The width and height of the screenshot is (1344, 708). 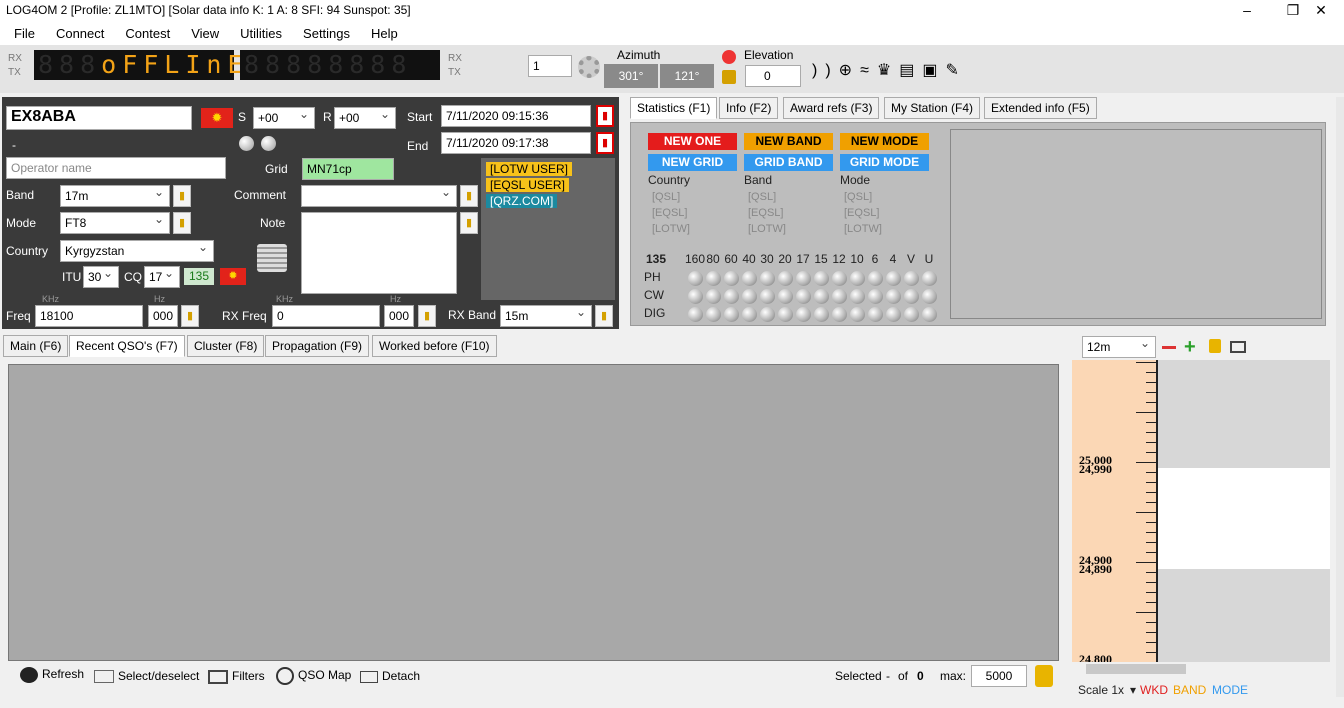 I want to click on refresh-button: Refresh, so click(x=52, y=675).